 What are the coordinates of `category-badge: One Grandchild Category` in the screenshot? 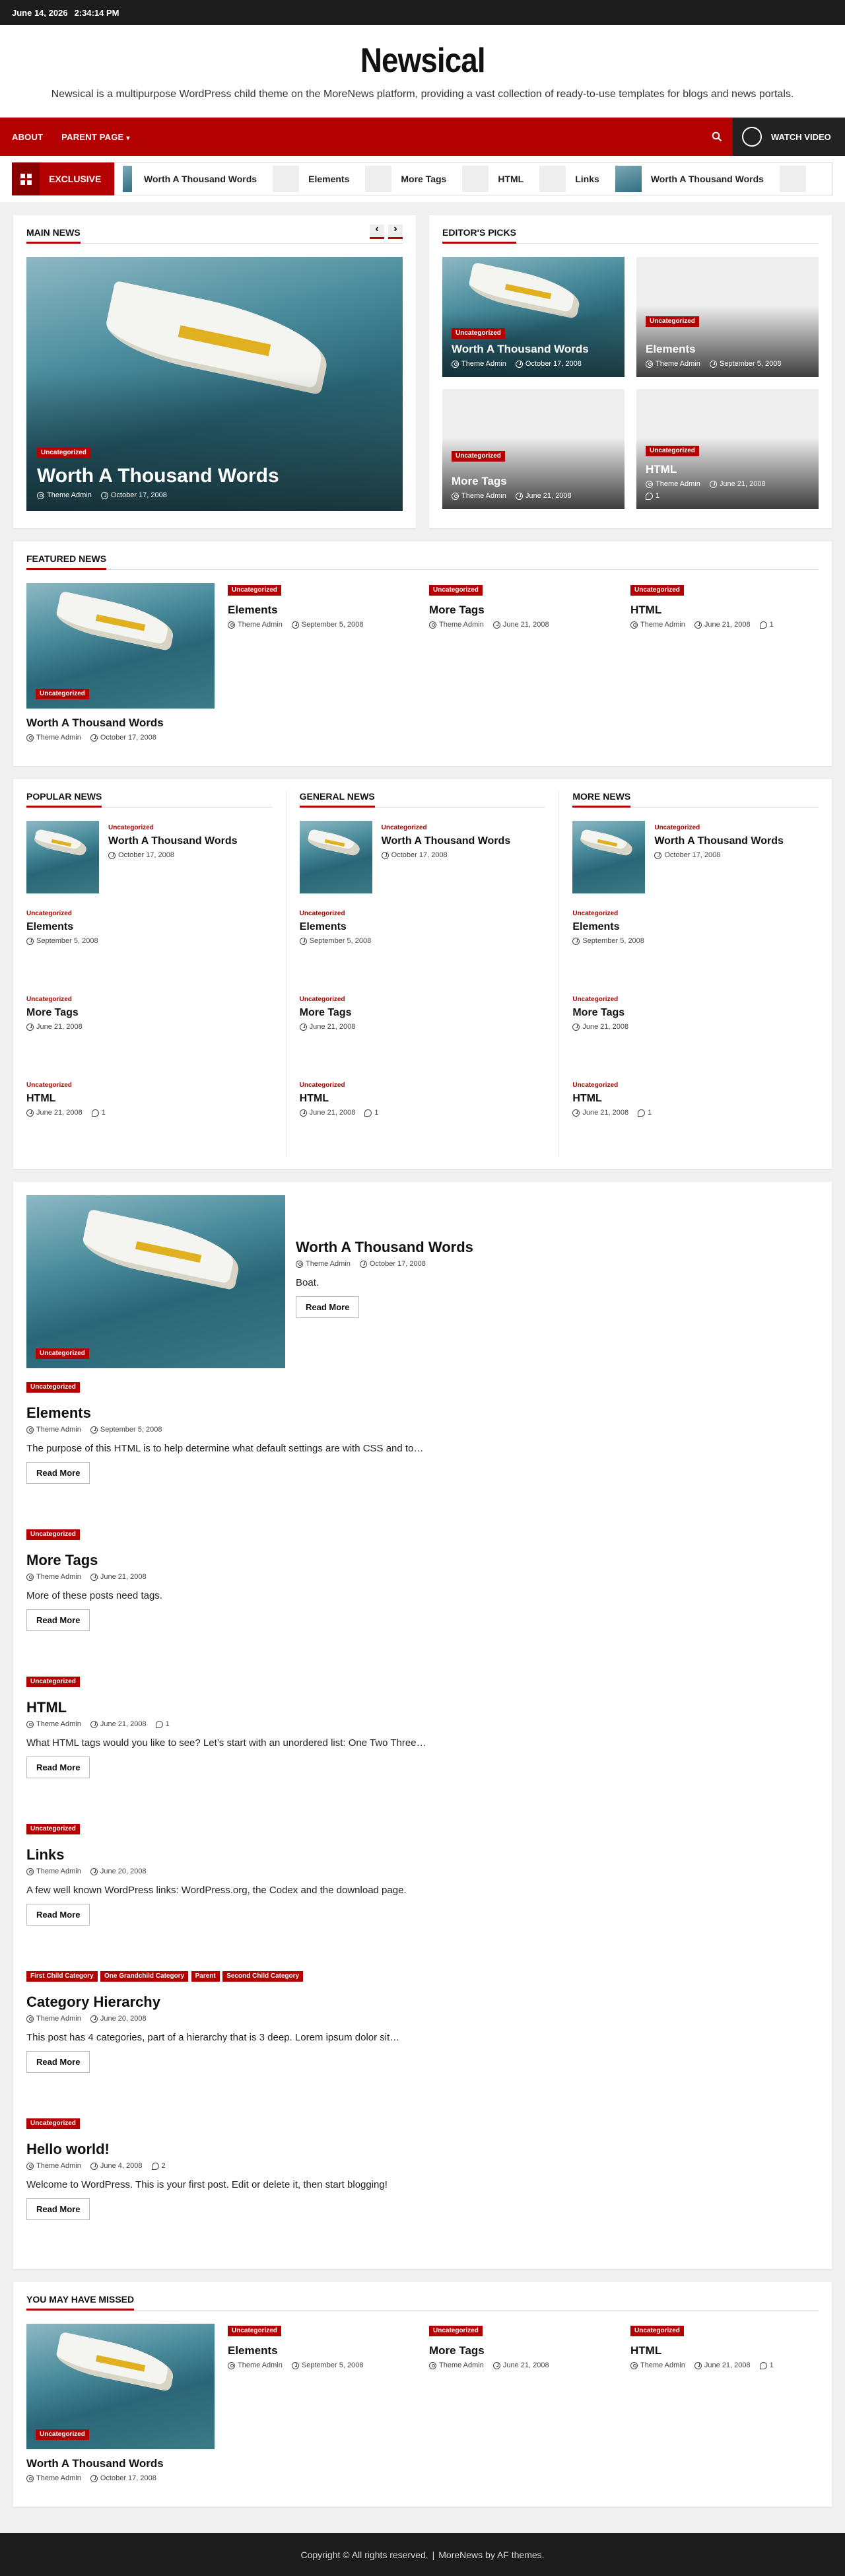 It's located at (144, 1977).